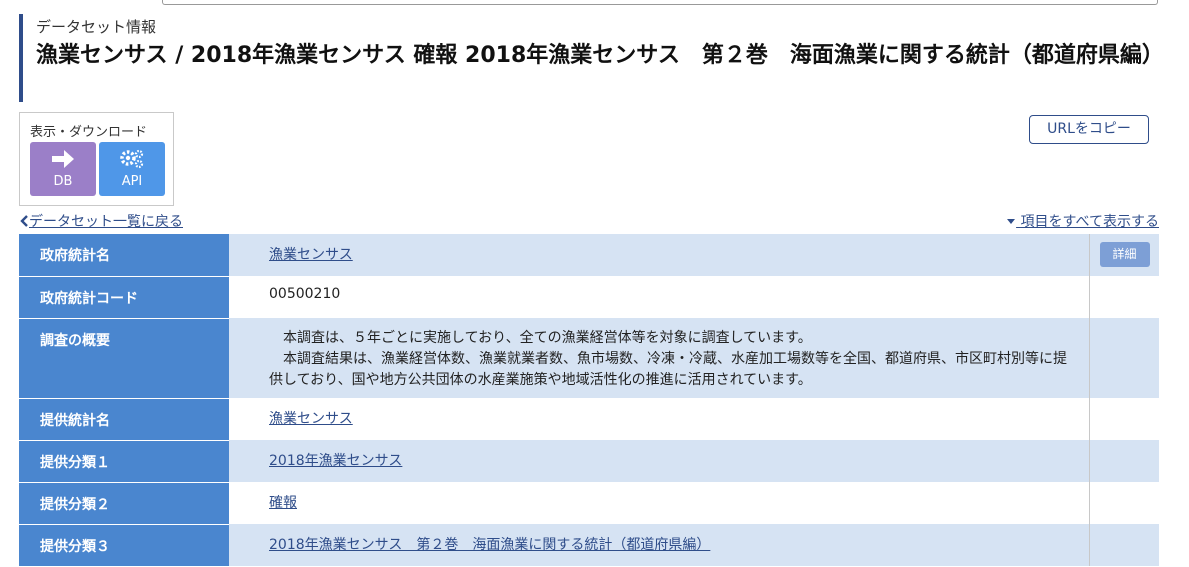  Describe the element at coordinates (589, 503) in the screenshot. I see `table-row: 提供分類２ 確報` at that location.